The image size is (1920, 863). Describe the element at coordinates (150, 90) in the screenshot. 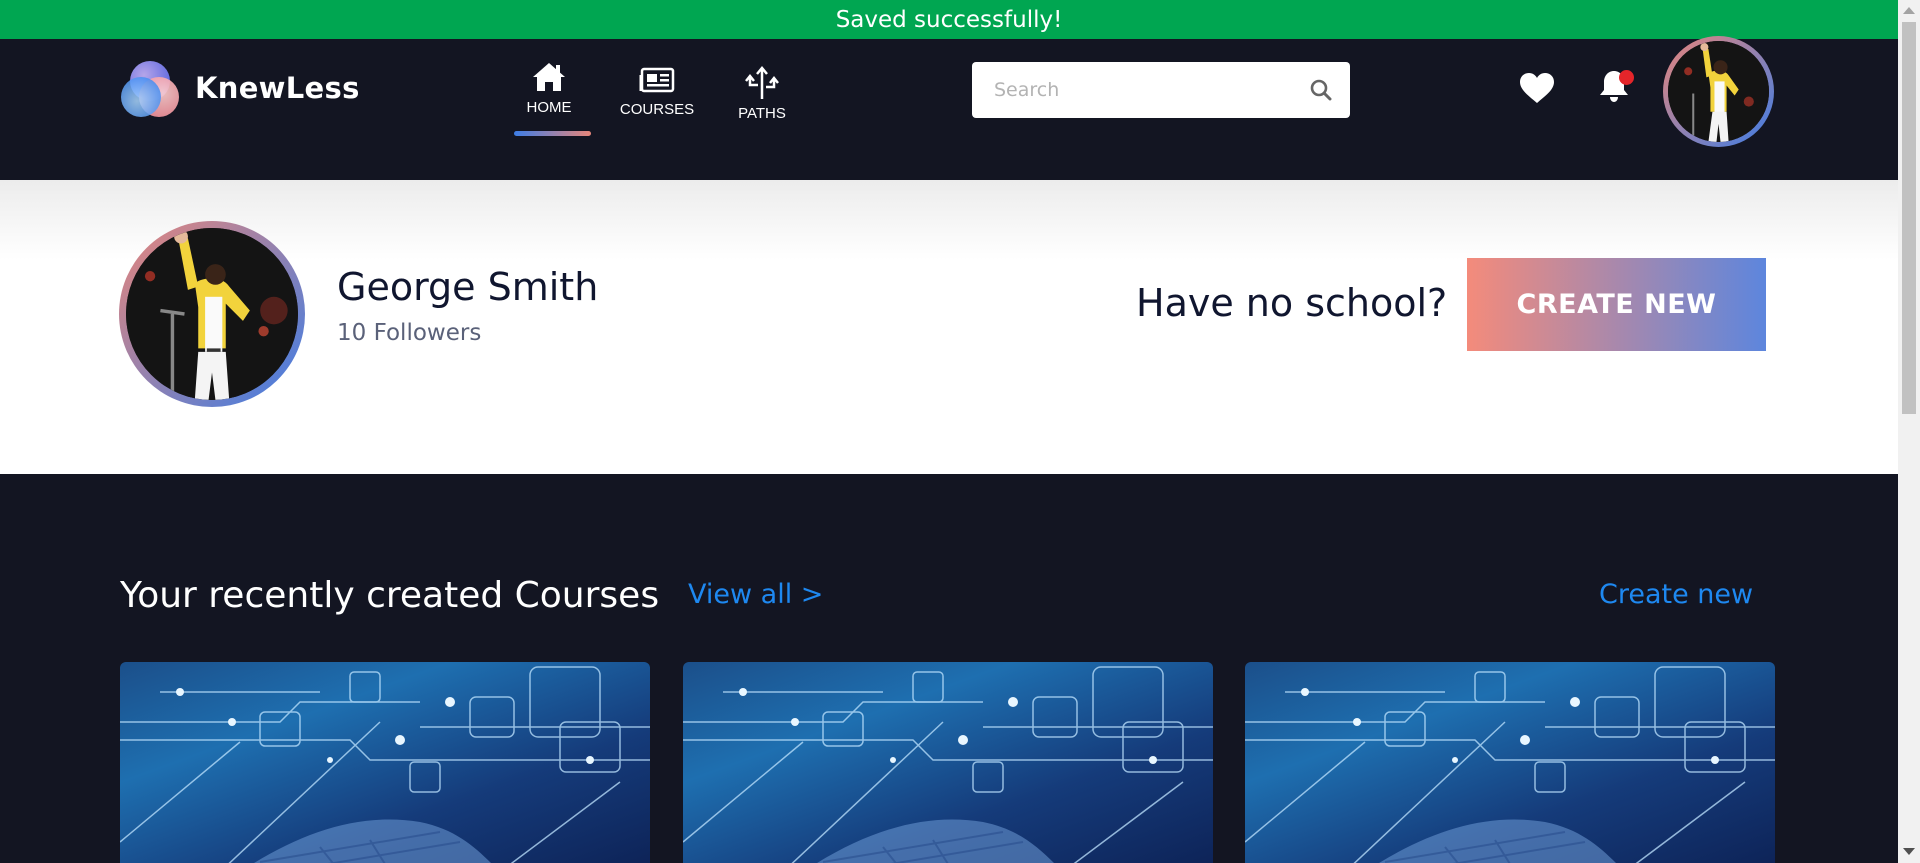

I see `knewless-logo` at that location.